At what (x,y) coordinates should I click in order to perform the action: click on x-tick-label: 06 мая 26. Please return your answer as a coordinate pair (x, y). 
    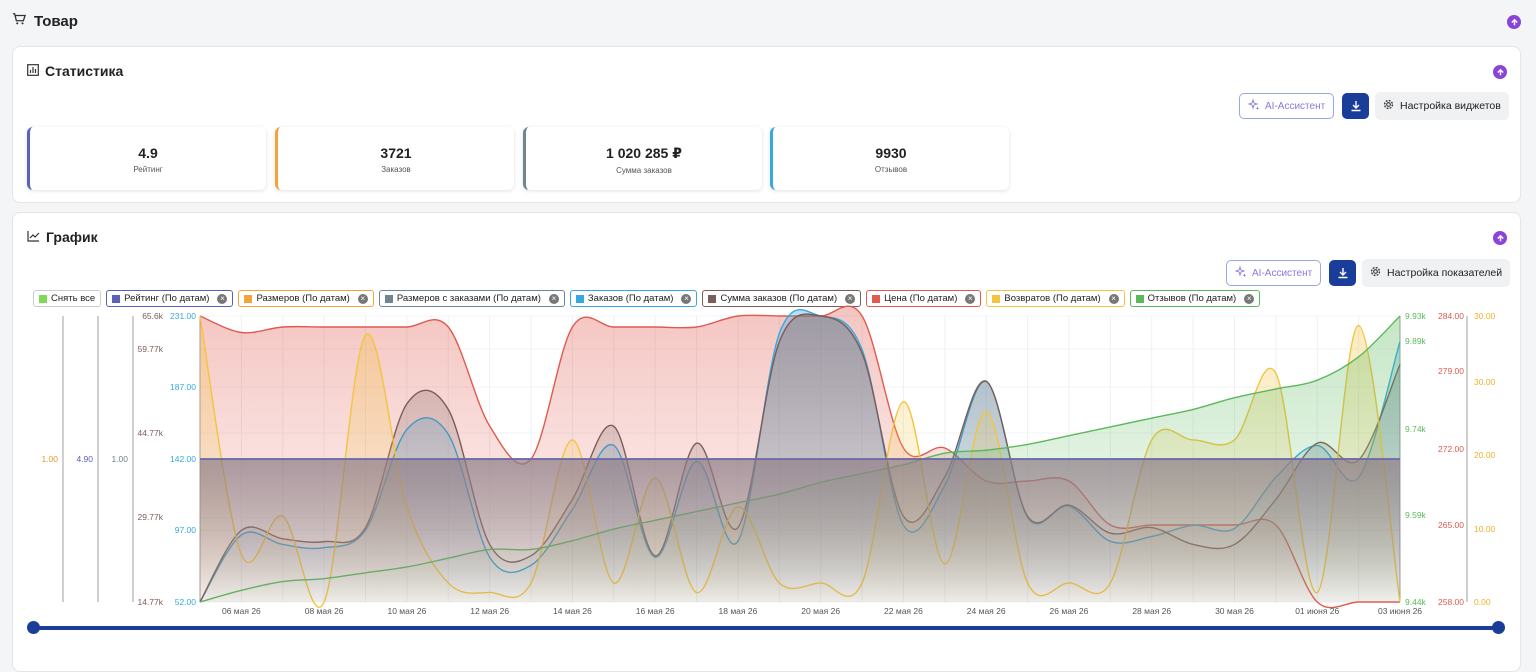
    Looking at the image, I should click on (241, 611).